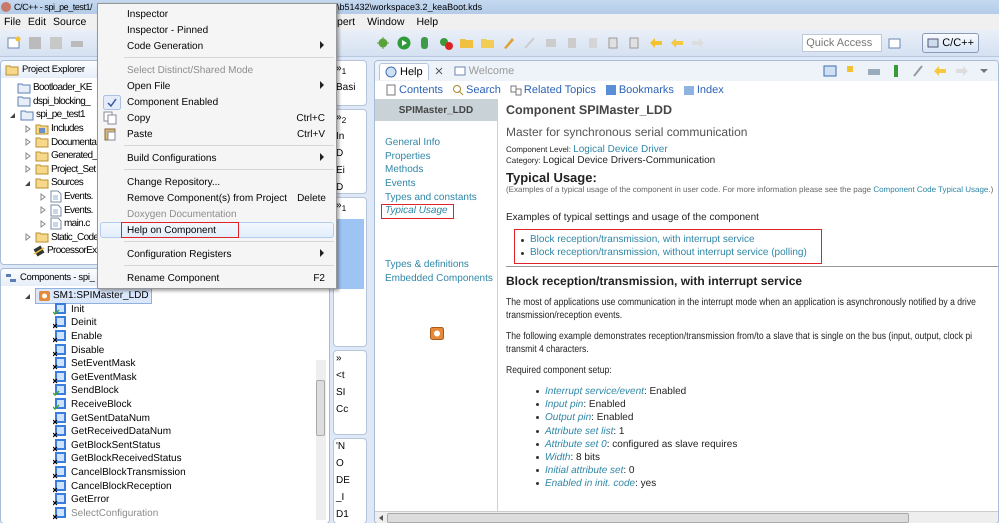 This screenshot has width=999, height=523. What do you see at coordinates (385, 22) in the screenshot?
I see `menu-item: Window` at bounding box center [385, 22].